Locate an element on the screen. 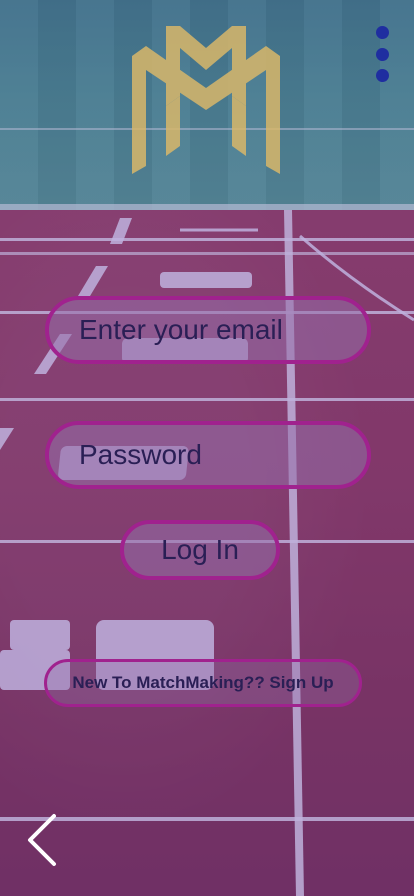  password-input is located at coordinates (208, 455).